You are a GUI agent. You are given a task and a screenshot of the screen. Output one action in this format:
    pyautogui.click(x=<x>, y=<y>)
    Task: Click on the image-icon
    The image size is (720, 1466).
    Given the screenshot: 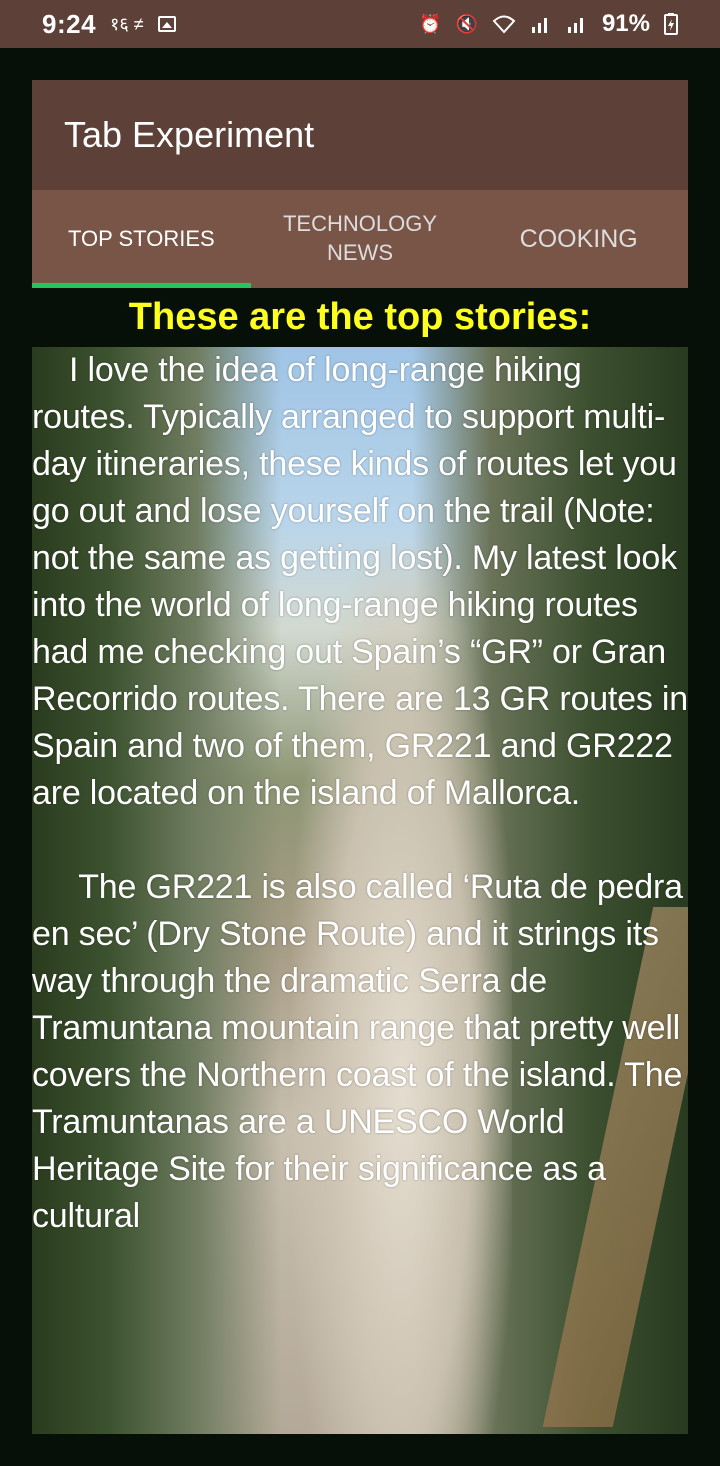 What is the action you would take?
    pyautogui.click(x=166, y=24)
    